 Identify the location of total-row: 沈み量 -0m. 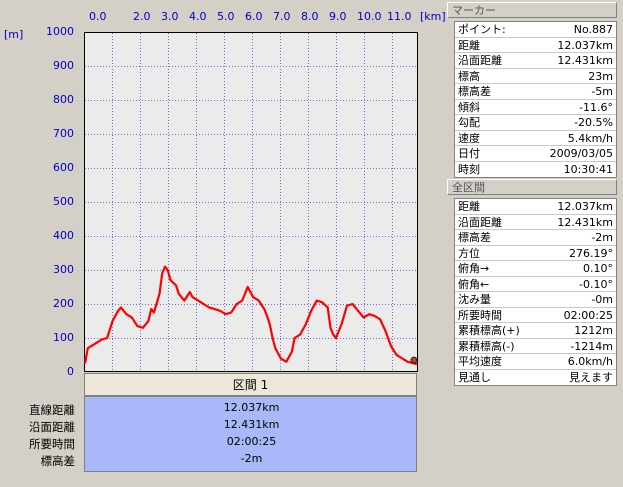
(535, 300).